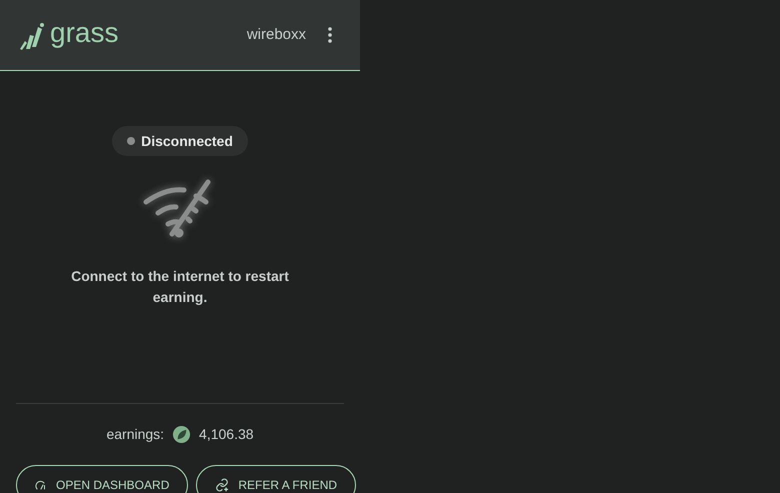 The width and height of the screenshot is (780, 493). I want to click on earnings-label: earnings:, so click(135, 434).